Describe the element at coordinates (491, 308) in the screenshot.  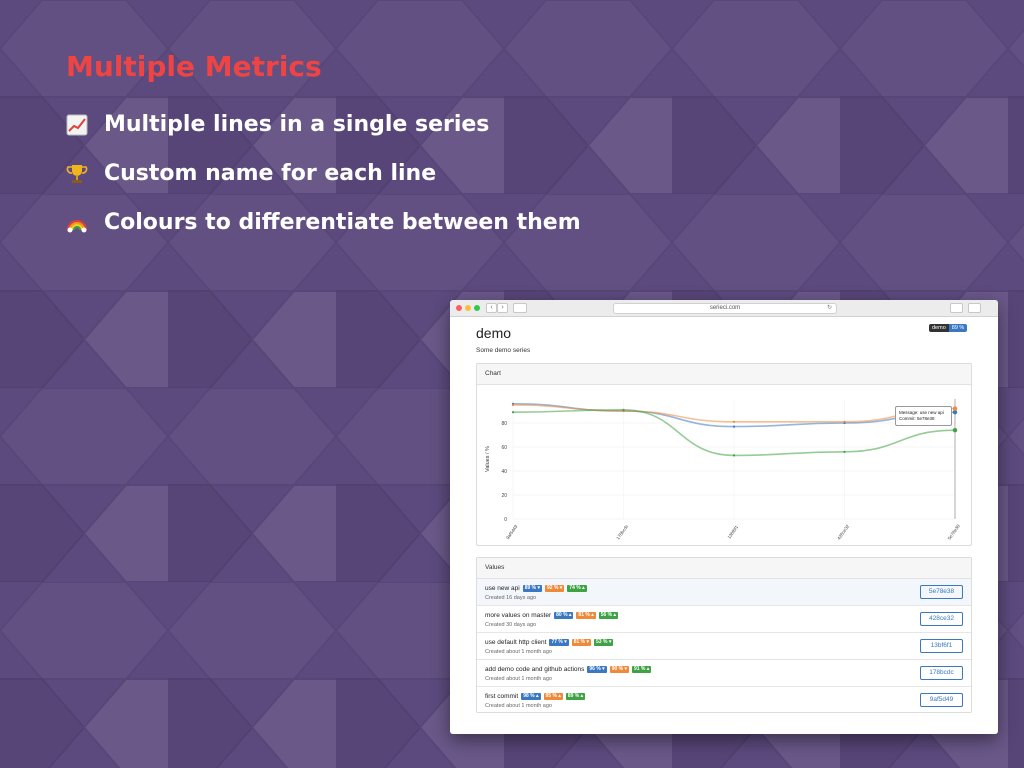
I see `back-button: ‹` at that location.